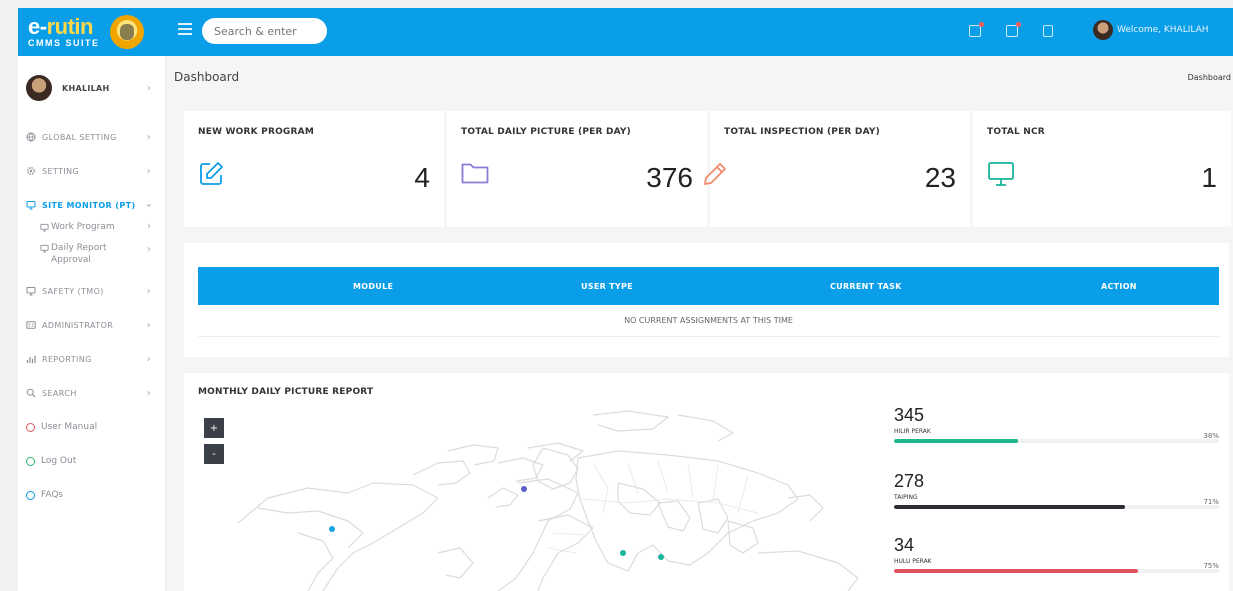 The height and width of the screenshot is (591, 1233). What do you see at coordinates (1102, 169) in the screenshot?
I see `stat-card-total-ncr: TOTAL NCR 1` at bounding box center [1102, 169].